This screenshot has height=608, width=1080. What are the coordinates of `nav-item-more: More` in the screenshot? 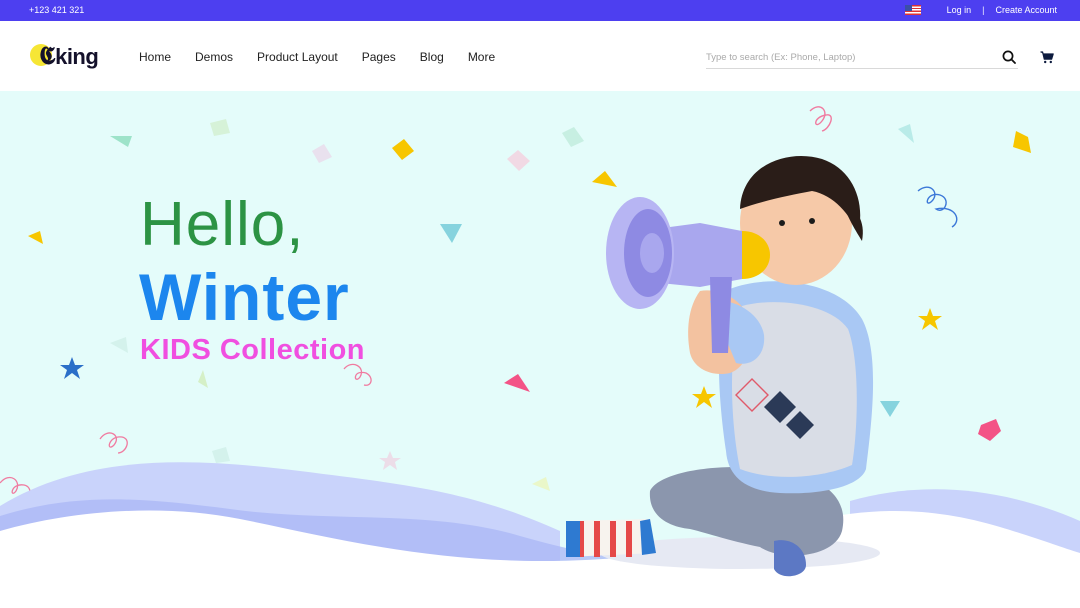 It's located at (481, 57).